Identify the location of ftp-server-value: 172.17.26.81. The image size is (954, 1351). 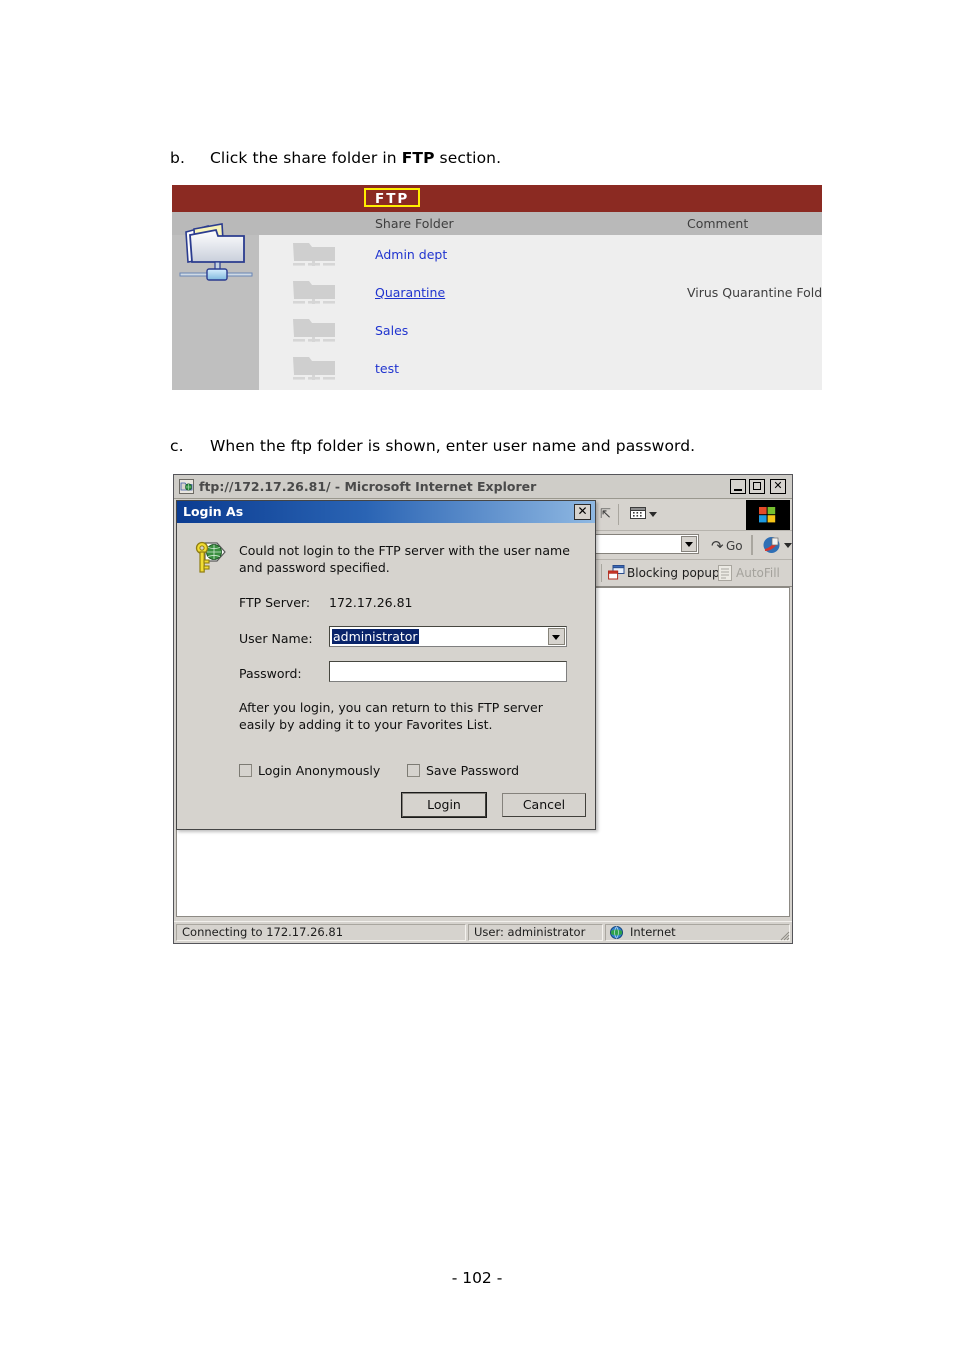
(371, 602).